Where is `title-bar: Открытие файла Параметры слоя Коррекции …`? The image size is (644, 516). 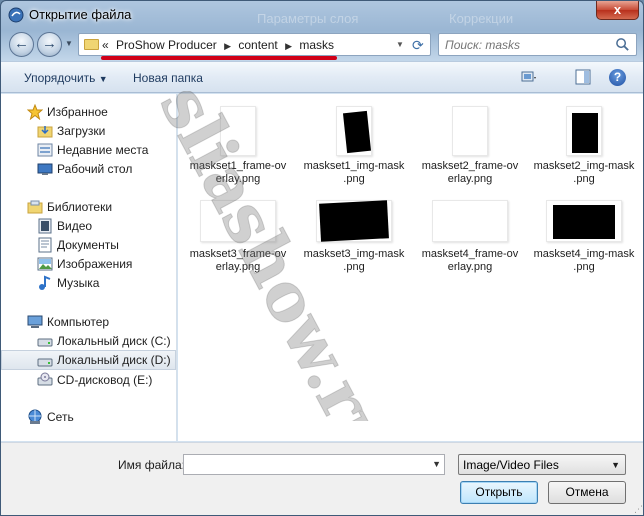 title-bar: Открытие файла Параметры слоя Коррекции … is located at coordinates (322, 15).